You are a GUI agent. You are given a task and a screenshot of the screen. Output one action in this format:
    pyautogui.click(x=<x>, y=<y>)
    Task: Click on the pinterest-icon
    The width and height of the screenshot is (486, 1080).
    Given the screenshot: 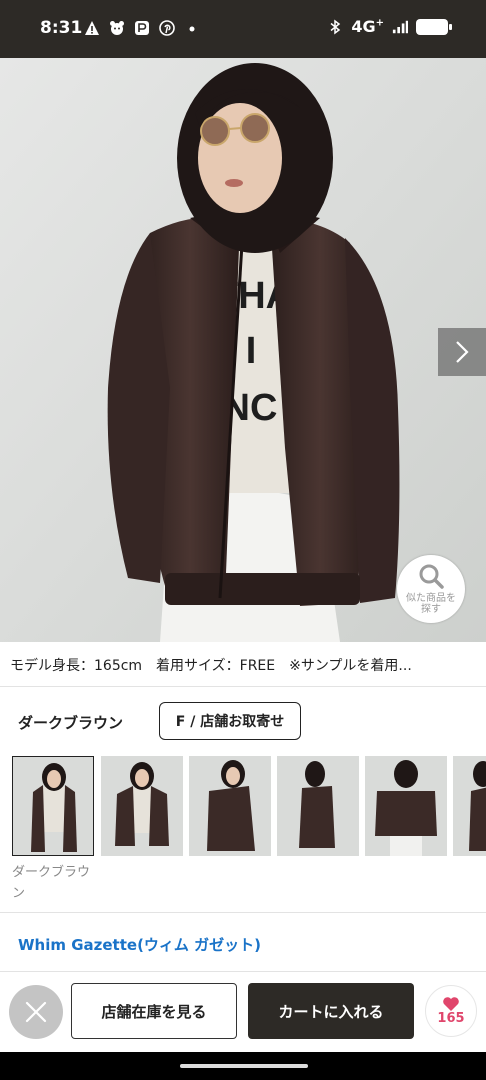 What is the action you would take?
    pyautogui.click(x=167, y=28)
    